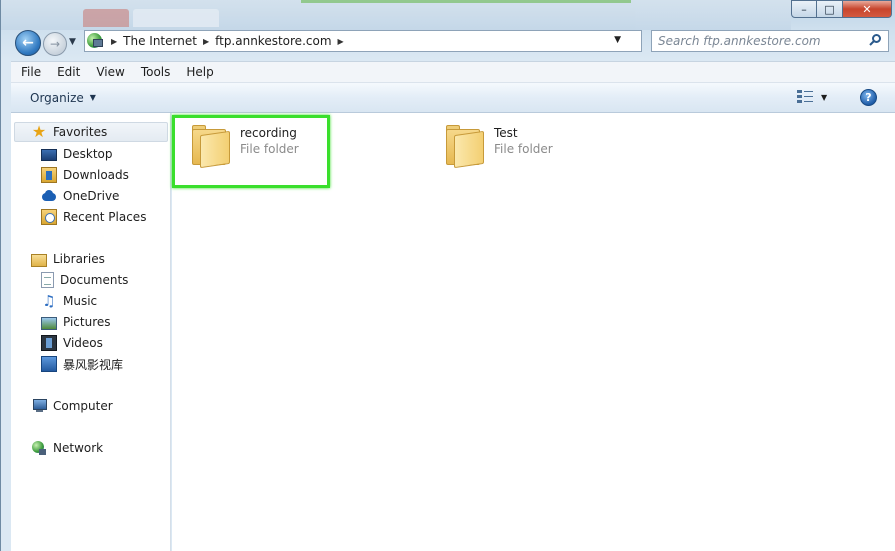 The height and width of the screenshot is (551, 895). What do you see at coordinates (453, 98) in the screenshot?
I see `command-bar: Organize ▼ ▼ ?` at bounding box center [453, 98].